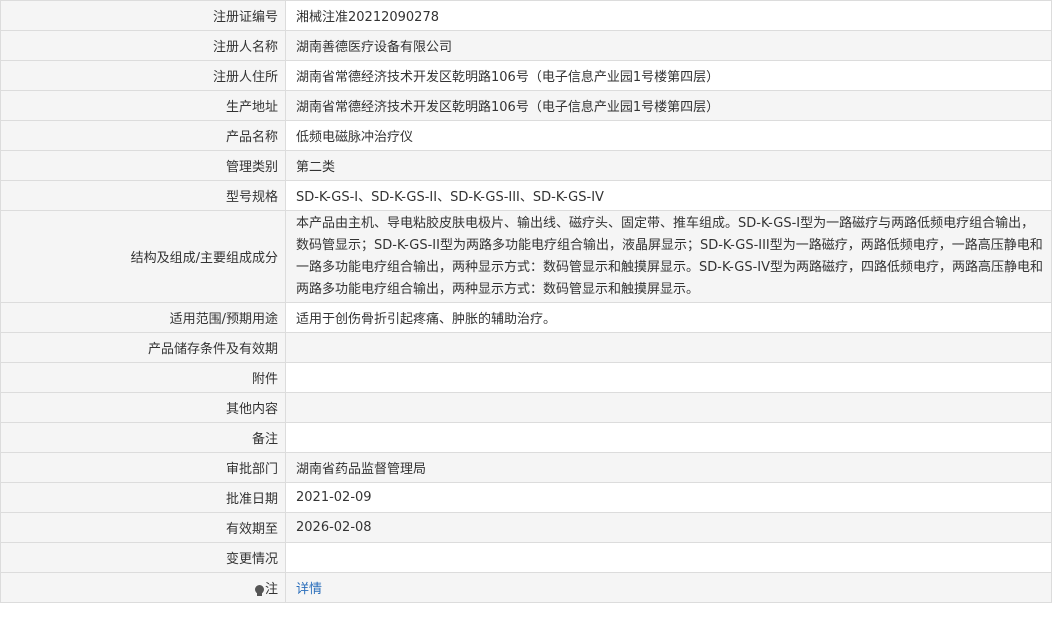 This screenshot has width=1053, height=618. What do you see at coordinates (143, 557) in the screenshot?
I see `row-label: 变更情况` at bounding box center [143, 557].